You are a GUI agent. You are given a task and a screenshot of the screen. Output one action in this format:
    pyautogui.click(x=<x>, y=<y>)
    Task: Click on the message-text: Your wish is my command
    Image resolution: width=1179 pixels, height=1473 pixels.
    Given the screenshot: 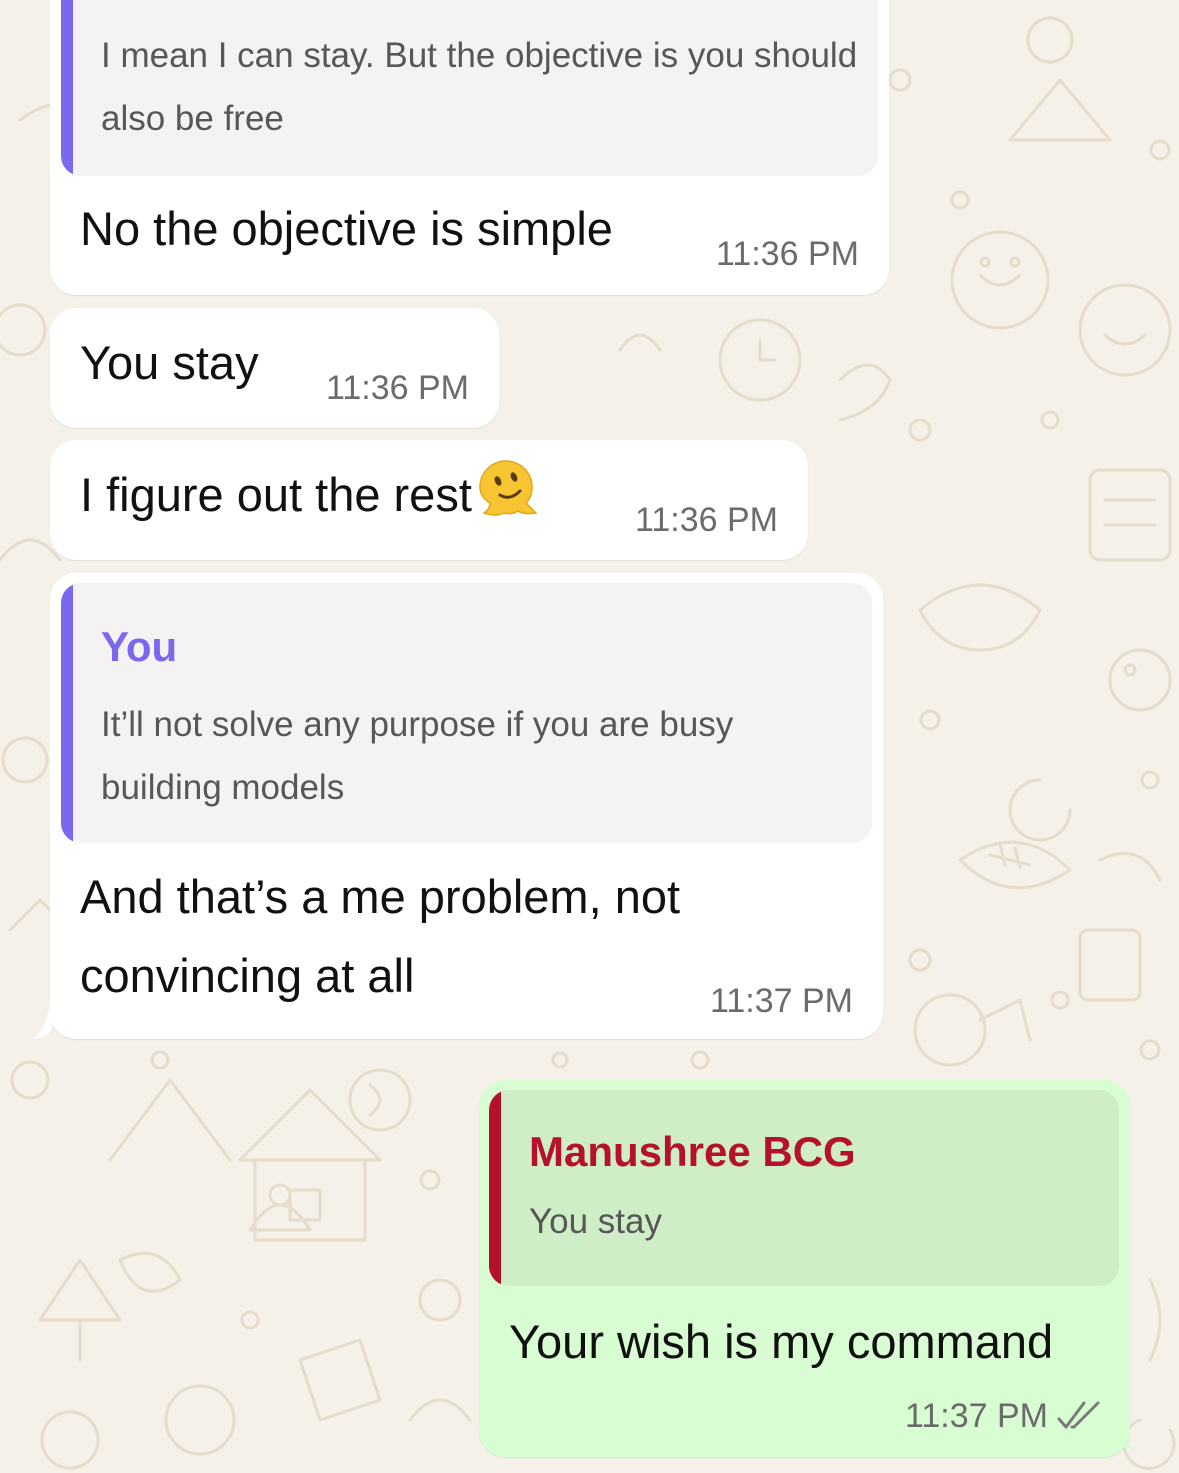 What is the action you would take?
    pyautogui.click(x=781, y=1341)
    